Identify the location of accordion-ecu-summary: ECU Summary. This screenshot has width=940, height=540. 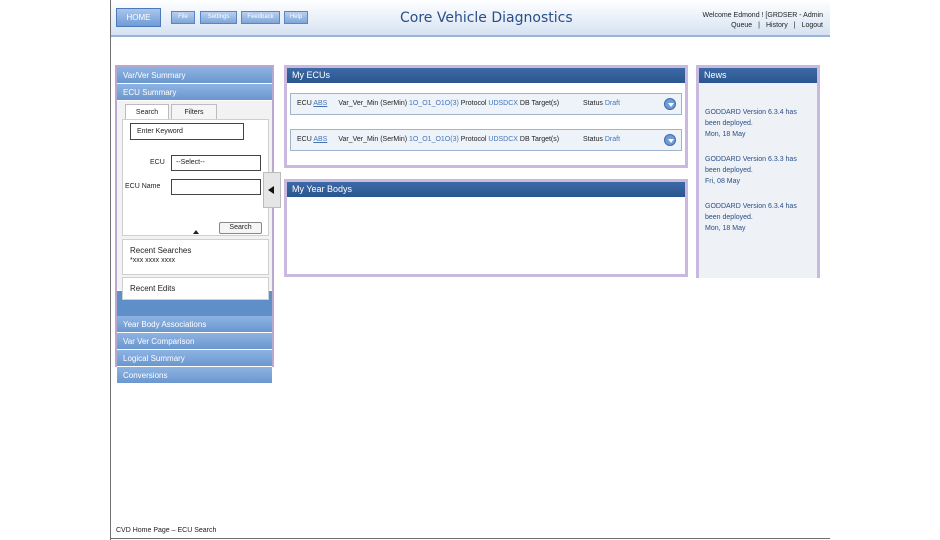
(194, 92).